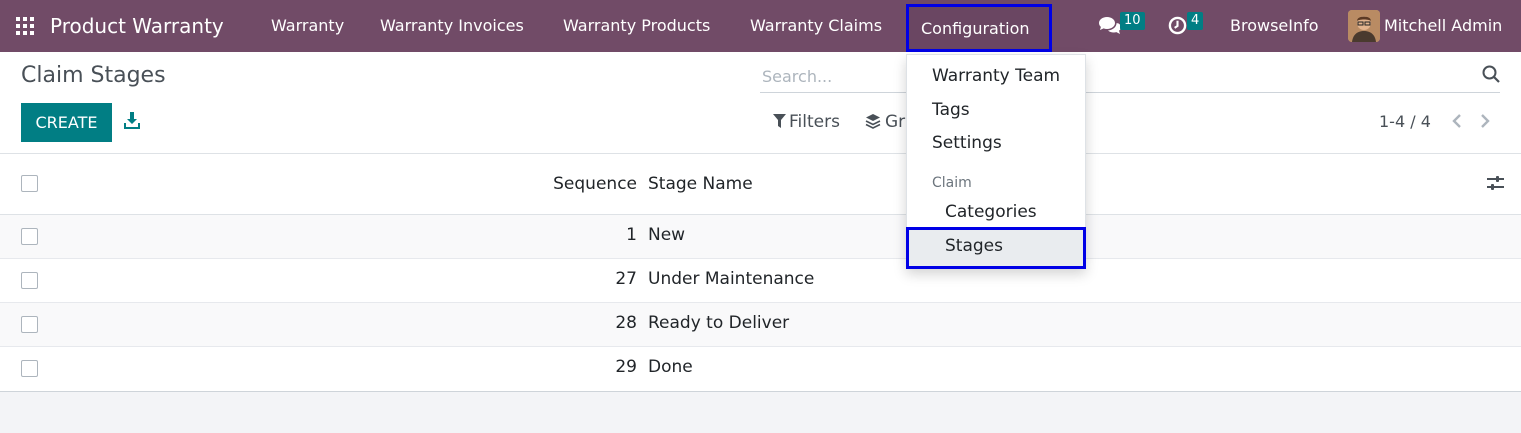  Describe the element at coordinates (1364, 26) in the screenshot. I see `user-avatar` at that location.